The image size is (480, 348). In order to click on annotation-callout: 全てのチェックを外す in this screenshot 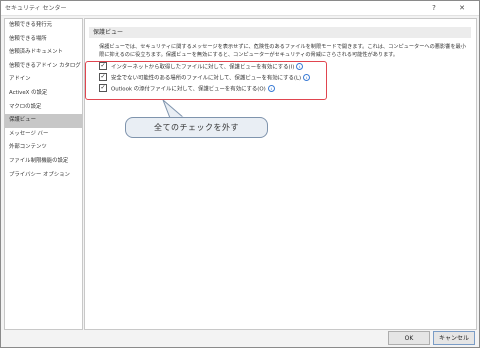, I will do `click(196, 127)`.